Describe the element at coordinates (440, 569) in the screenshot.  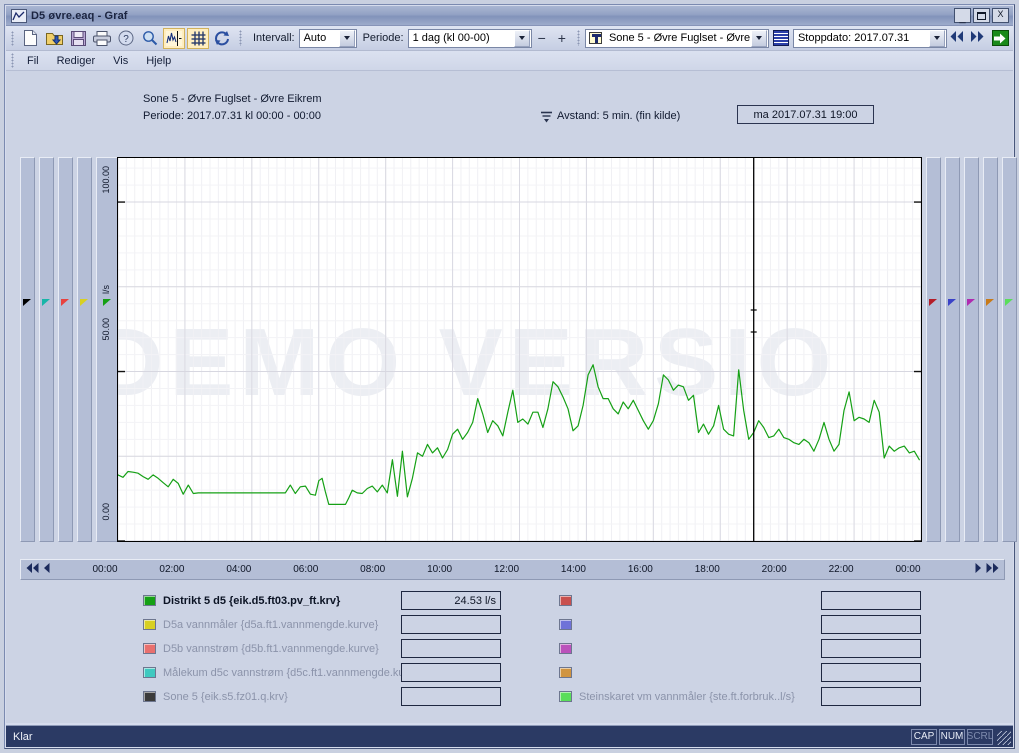
I see `x-tick-label: 10:00` at that location.